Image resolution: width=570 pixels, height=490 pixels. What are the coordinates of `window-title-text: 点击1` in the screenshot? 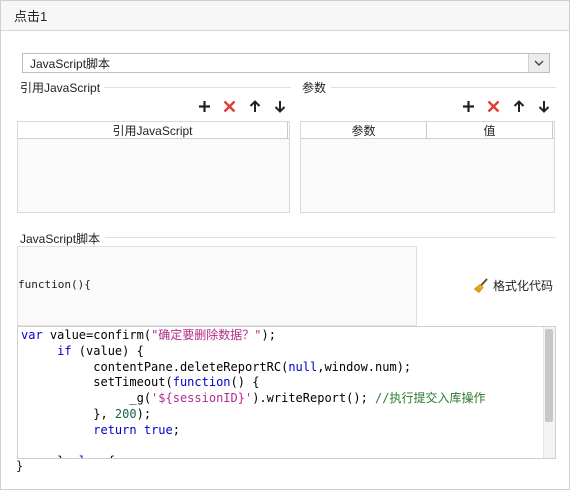 It's located at (31, 16).